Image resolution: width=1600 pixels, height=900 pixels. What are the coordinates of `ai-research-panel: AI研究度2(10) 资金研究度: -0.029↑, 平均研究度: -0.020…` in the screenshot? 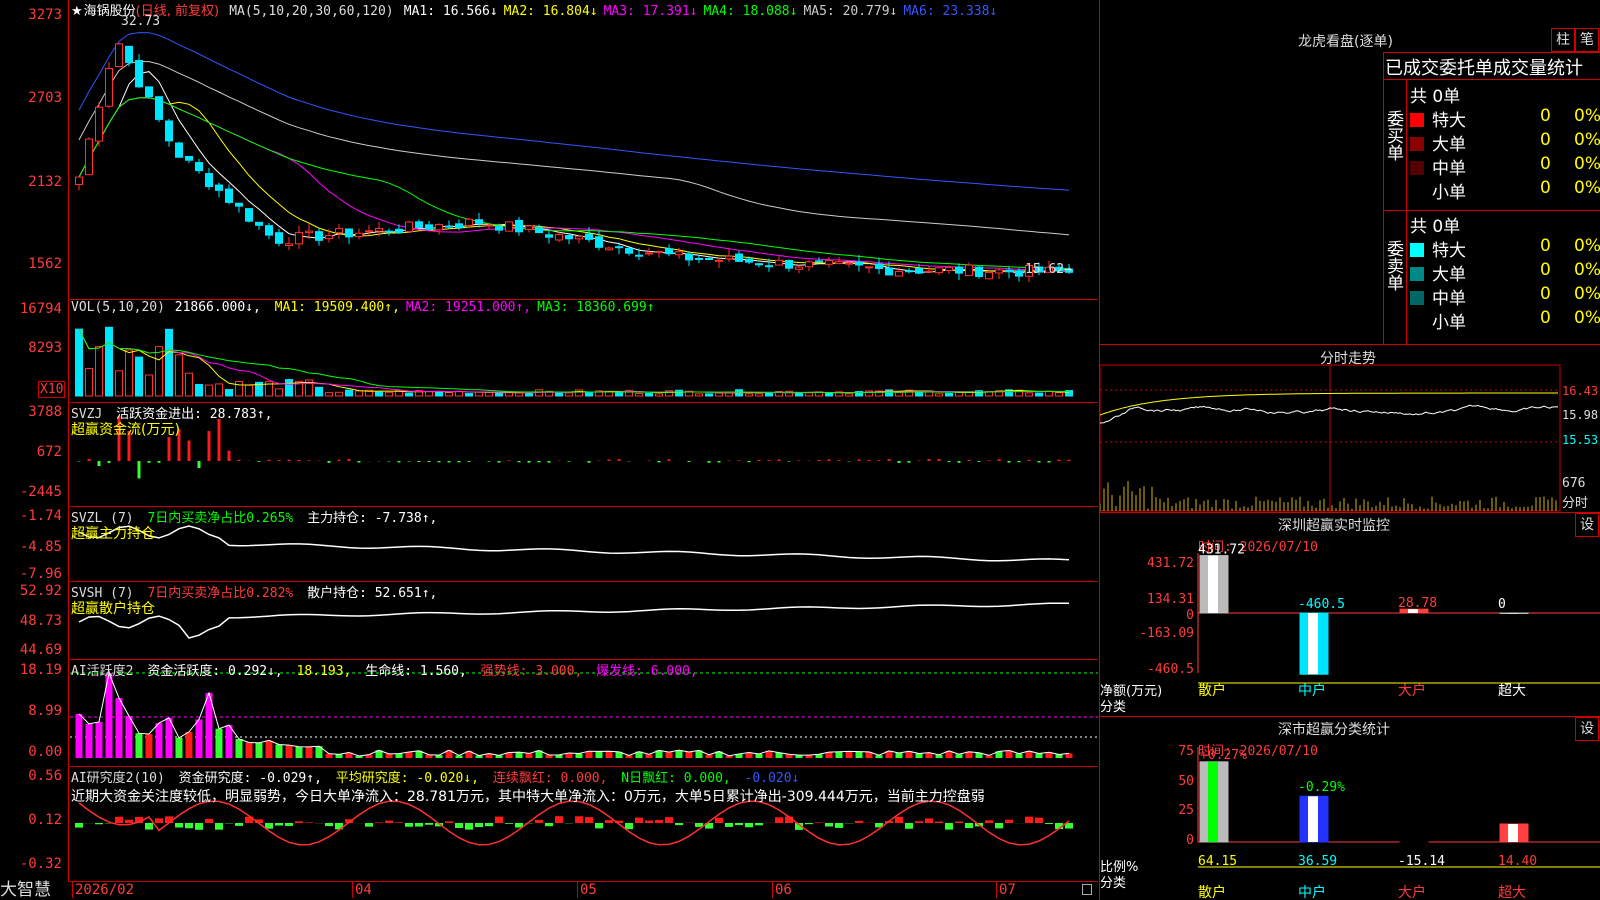 It's located at (584, 824).